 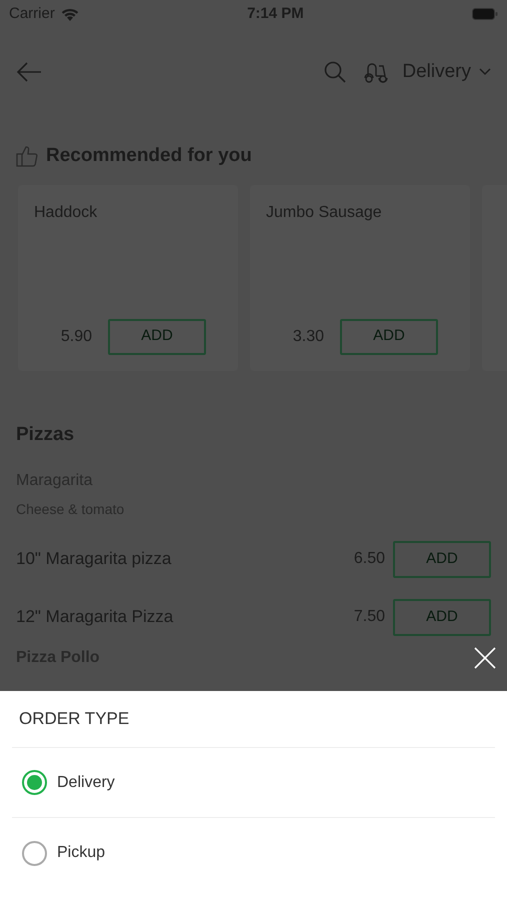 I want to click on sheet-title: ORDER TYPE, so click(x=253, y=719).